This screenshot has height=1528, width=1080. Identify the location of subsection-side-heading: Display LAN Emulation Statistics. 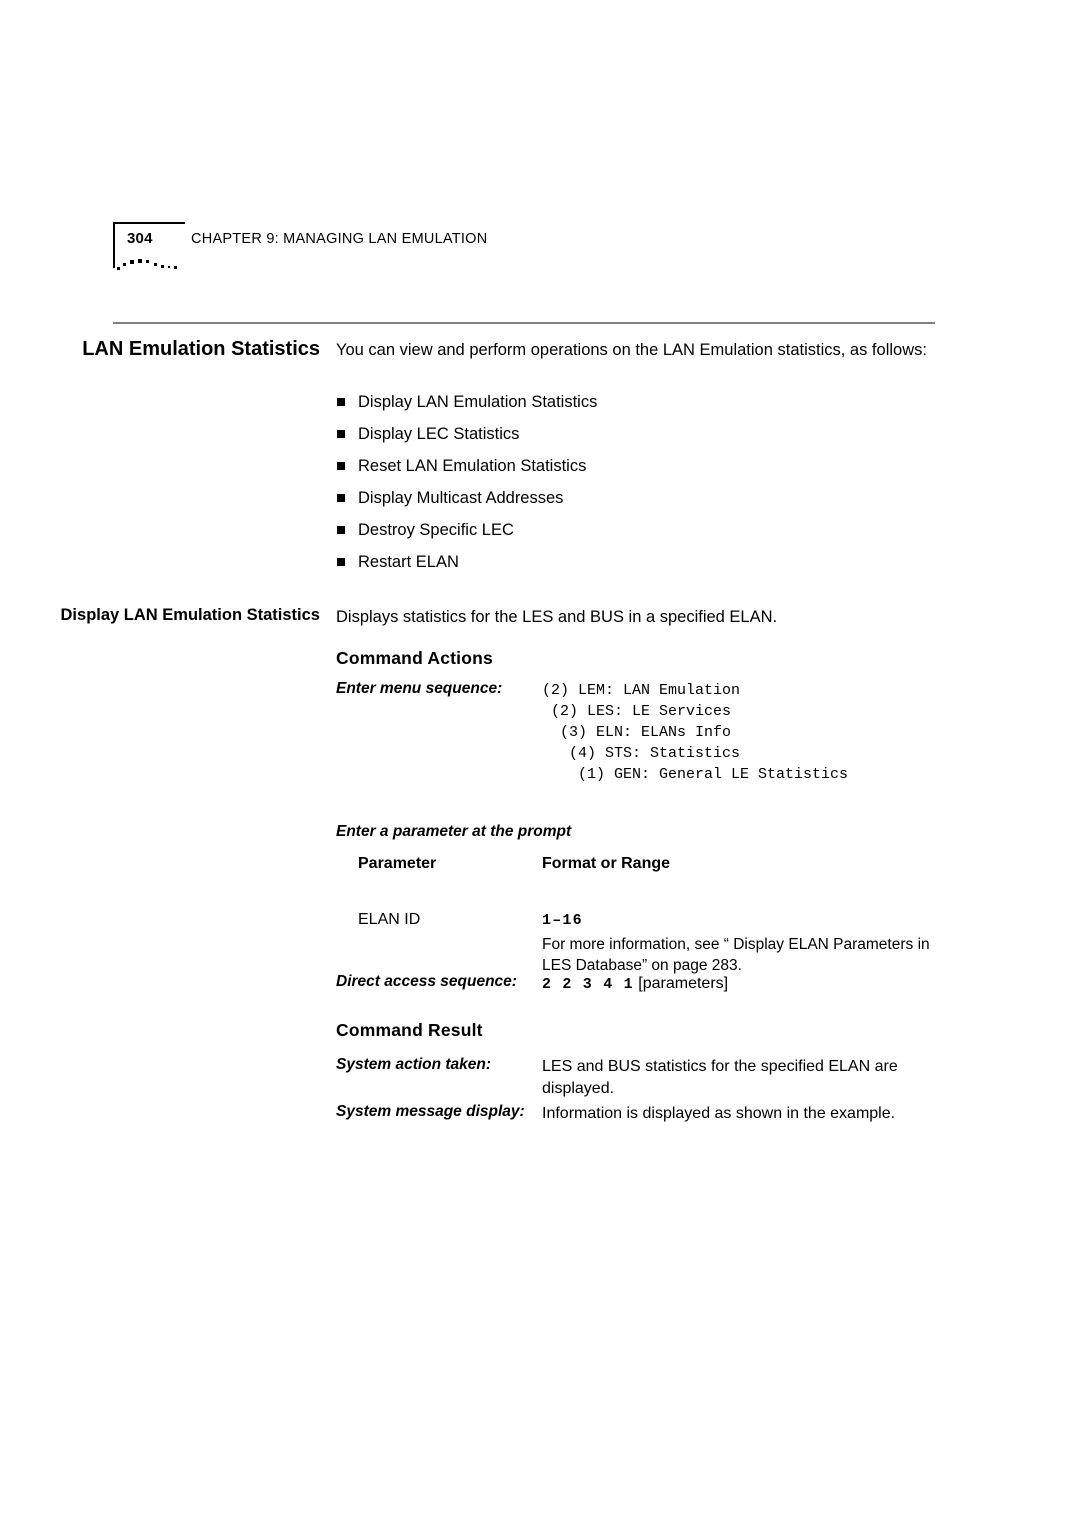
(190, 615).